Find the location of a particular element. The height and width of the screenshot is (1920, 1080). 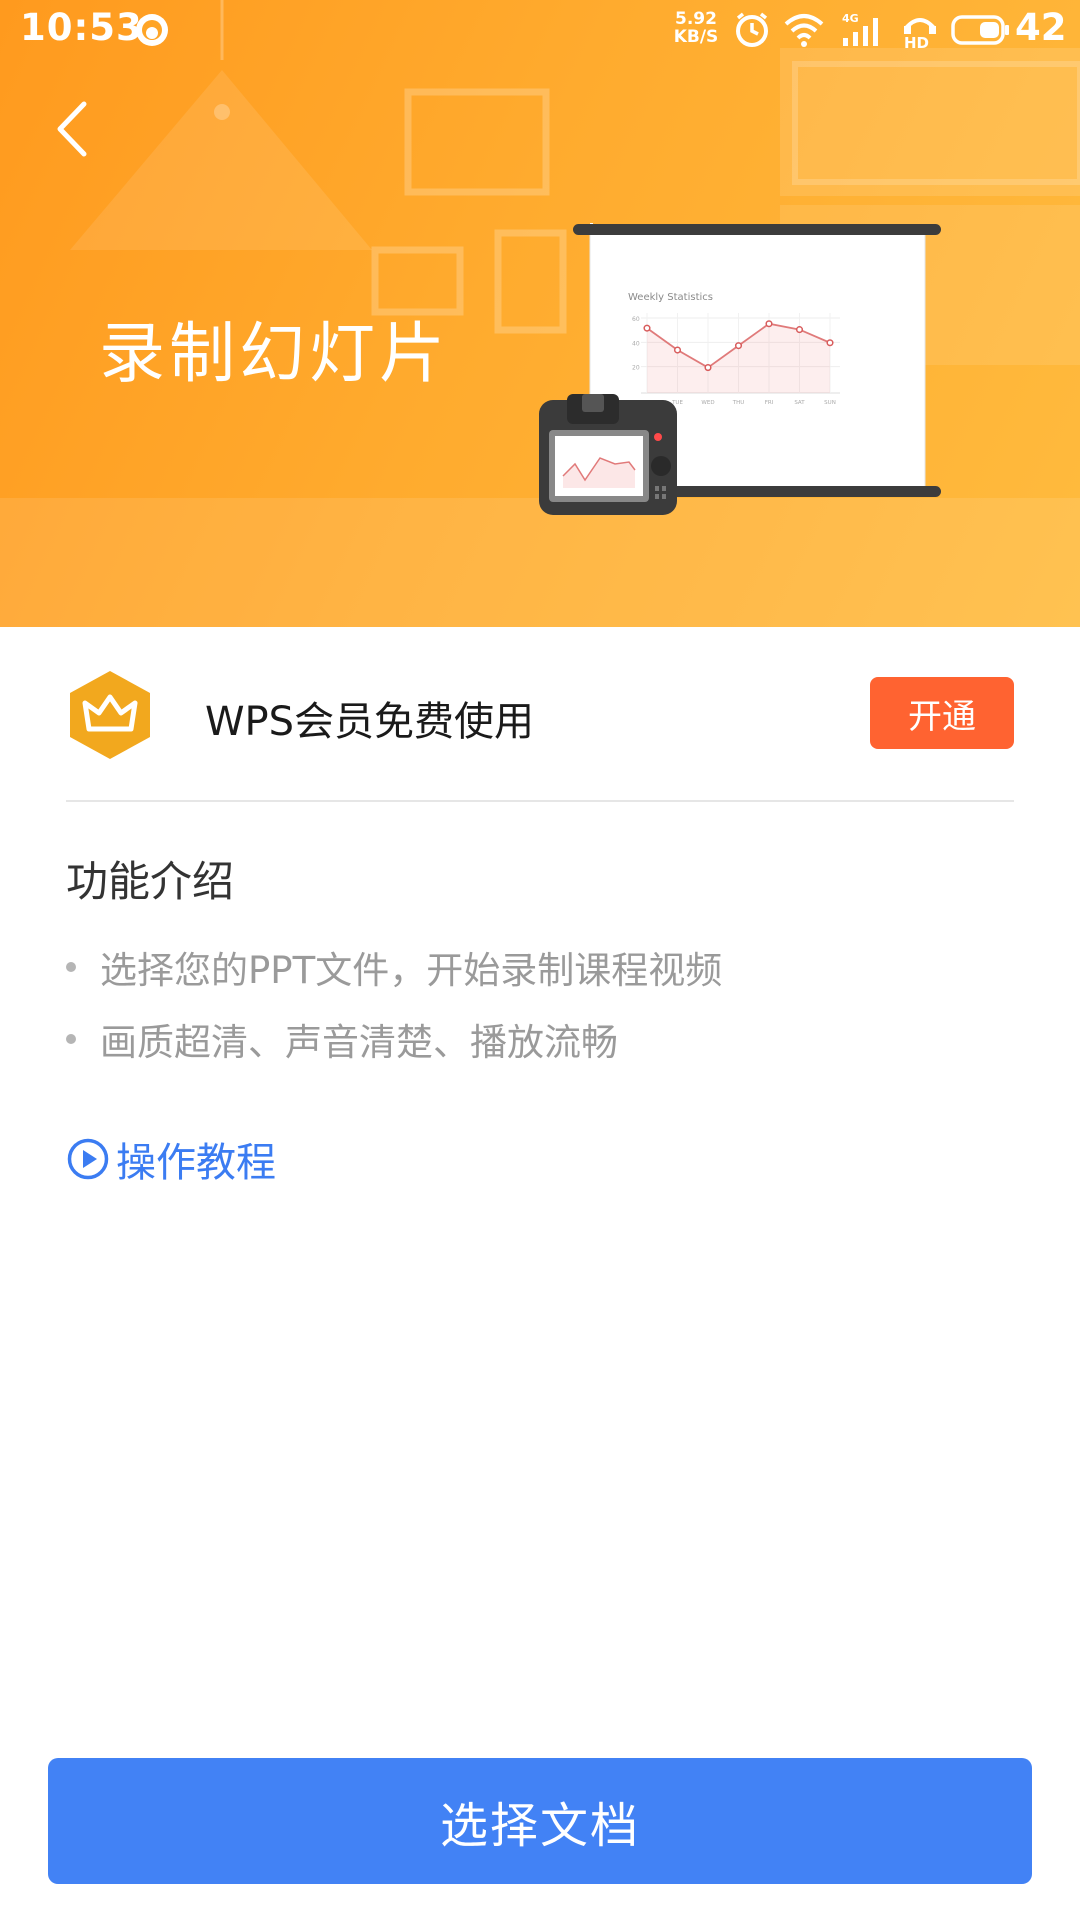

activate-vip-button: 开通 is located at coordinates (942, 713).